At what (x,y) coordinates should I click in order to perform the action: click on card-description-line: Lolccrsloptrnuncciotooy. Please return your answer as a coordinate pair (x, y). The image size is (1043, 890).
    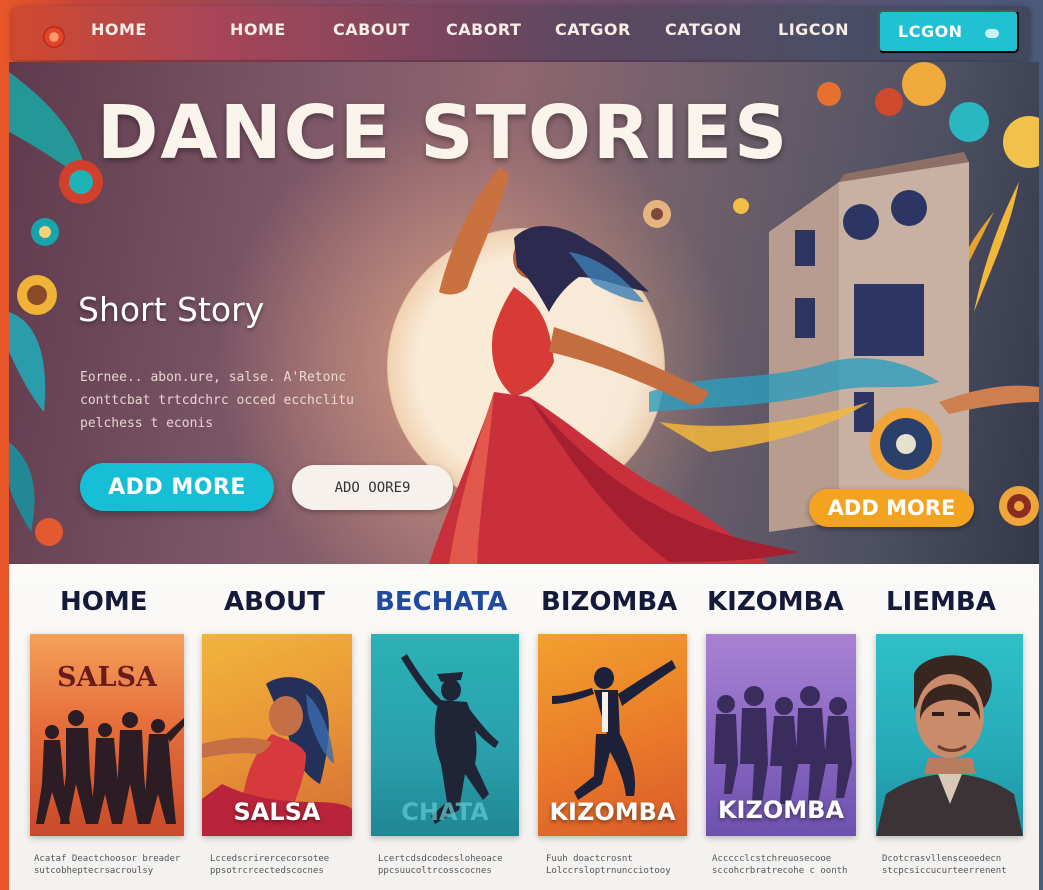
    Looking at the image, I should click on (608, 871).